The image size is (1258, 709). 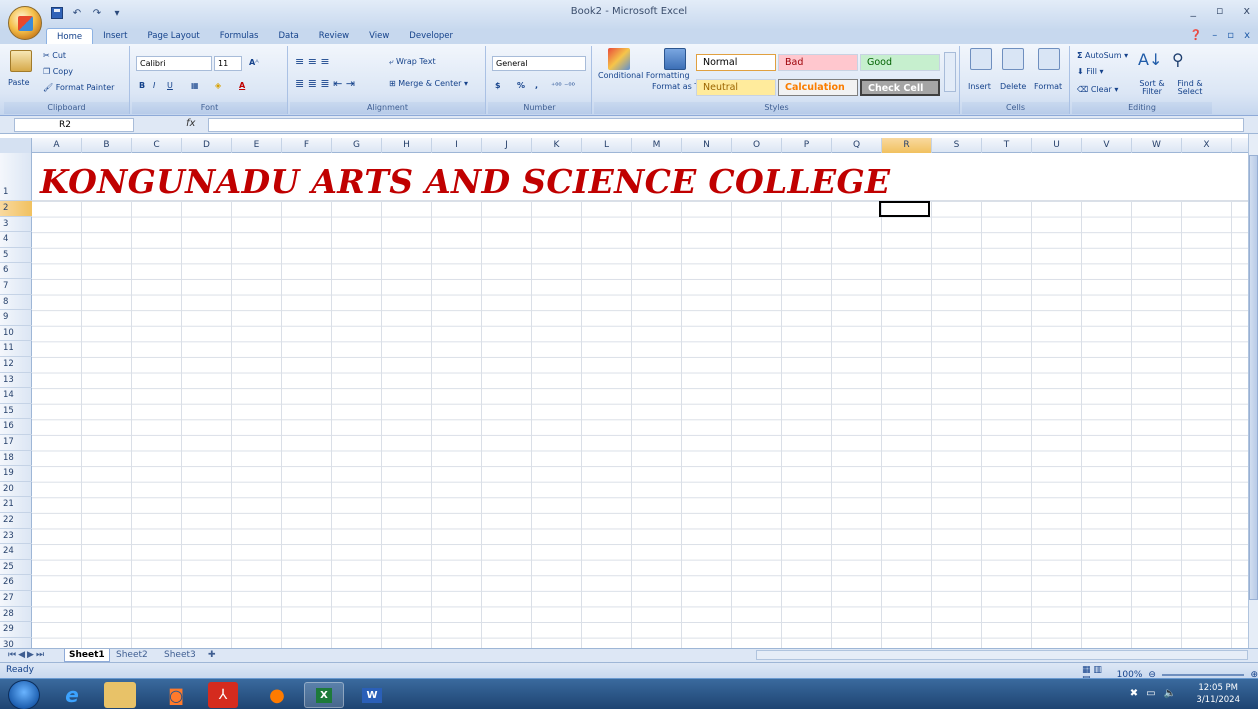 I want to click on wrap-text-button: ⤶ Wrap Text, so click(x=412, y=62).